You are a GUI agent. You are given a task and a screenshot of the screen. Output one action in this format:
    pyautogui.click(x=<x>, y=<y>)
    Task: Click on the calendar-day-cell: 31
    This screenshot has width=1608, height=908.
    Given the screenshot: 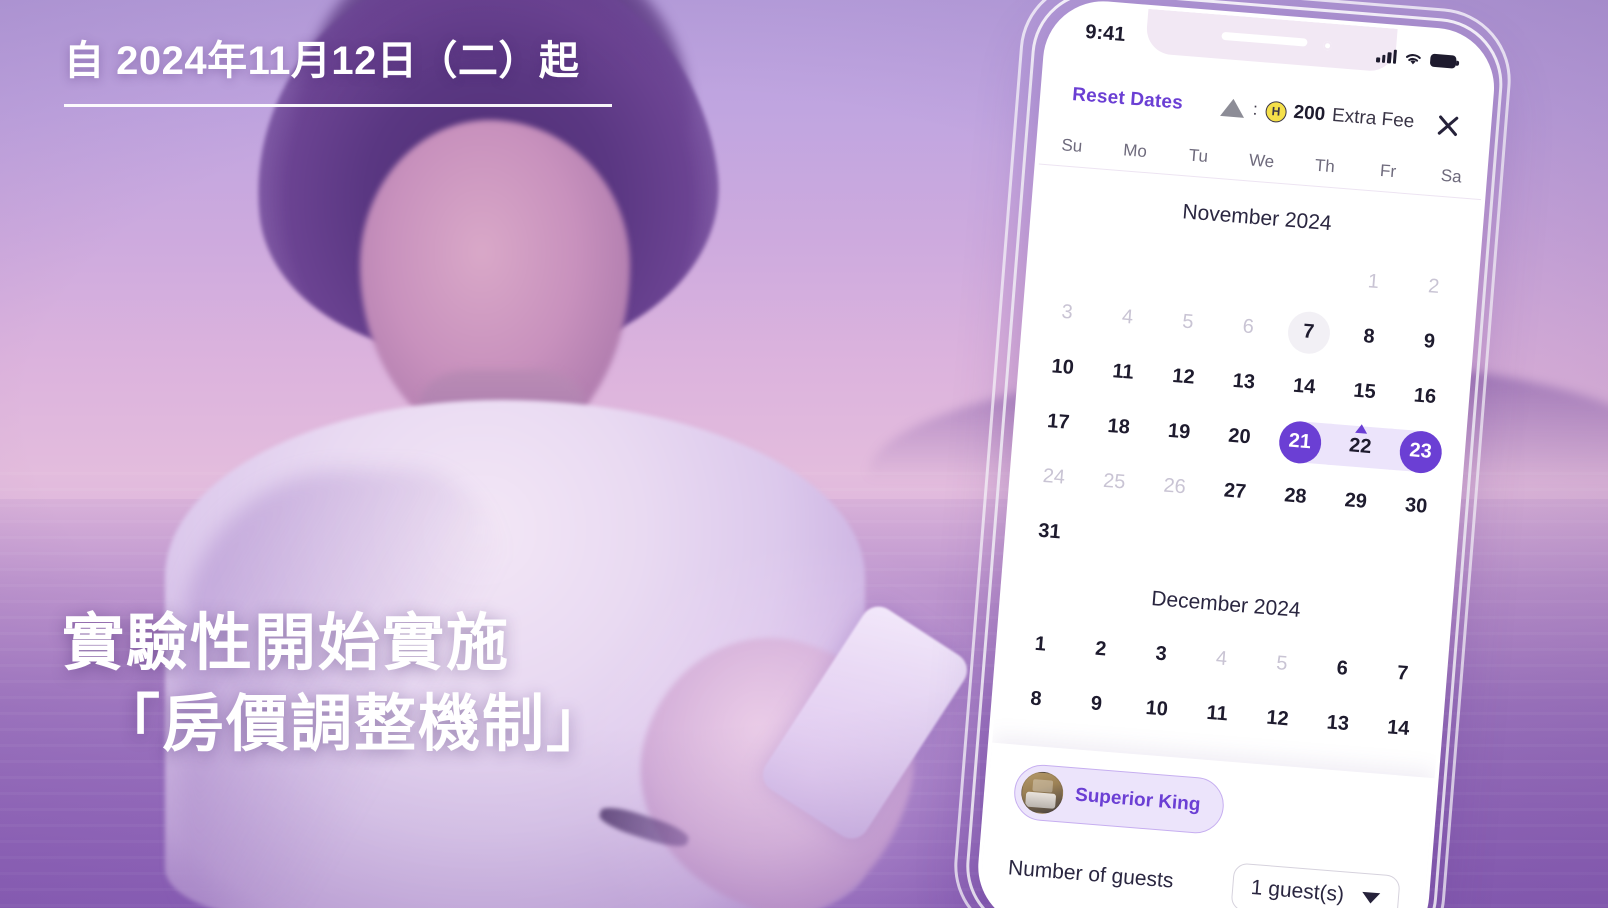 What is the action you would take?
    pyautogui.click(x=1049, y=532)
    